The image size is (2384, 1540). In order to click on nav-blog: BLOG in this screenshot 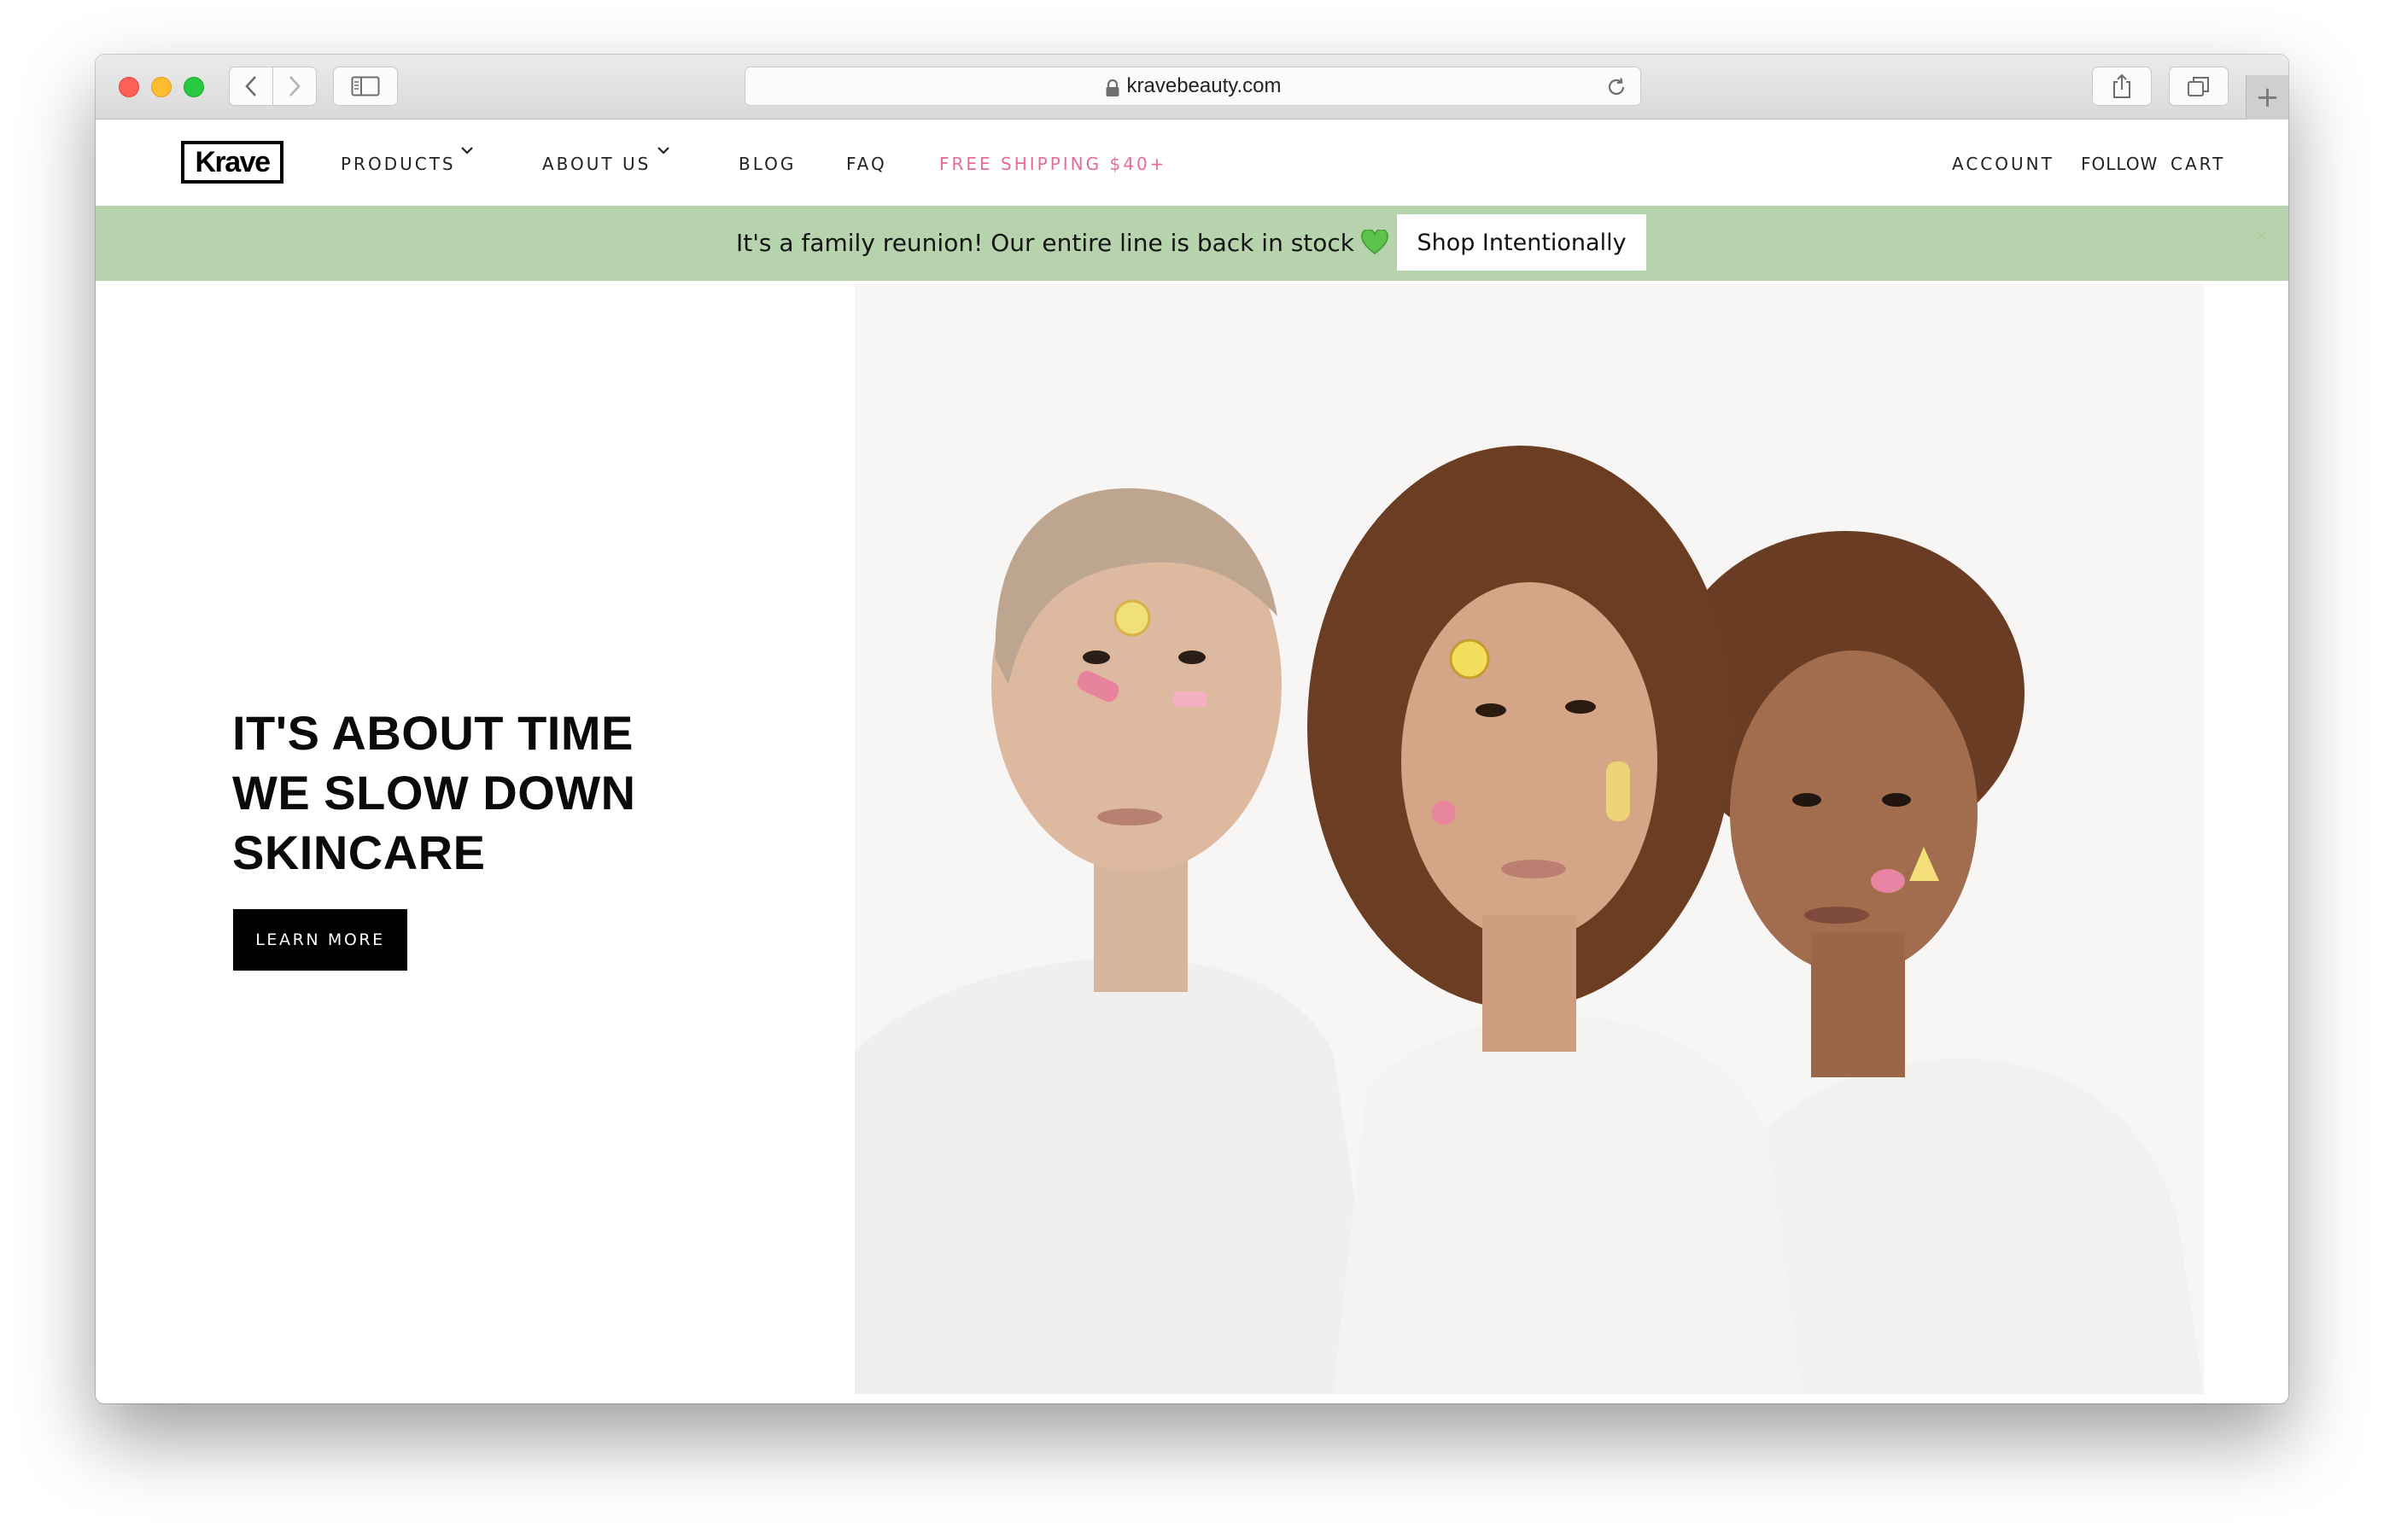, I will do `click(767, 164)`.